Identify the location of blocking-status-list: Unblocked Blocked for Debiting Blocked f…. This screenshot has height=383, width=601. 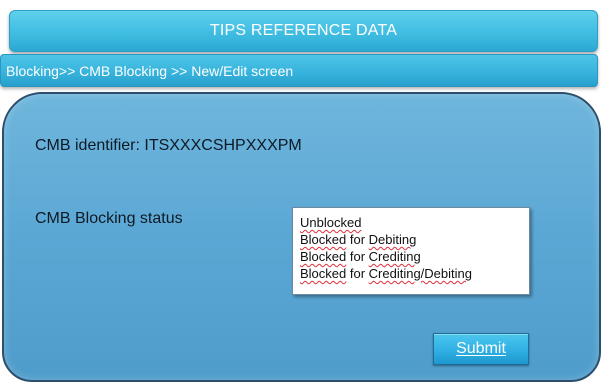
(411, 251).